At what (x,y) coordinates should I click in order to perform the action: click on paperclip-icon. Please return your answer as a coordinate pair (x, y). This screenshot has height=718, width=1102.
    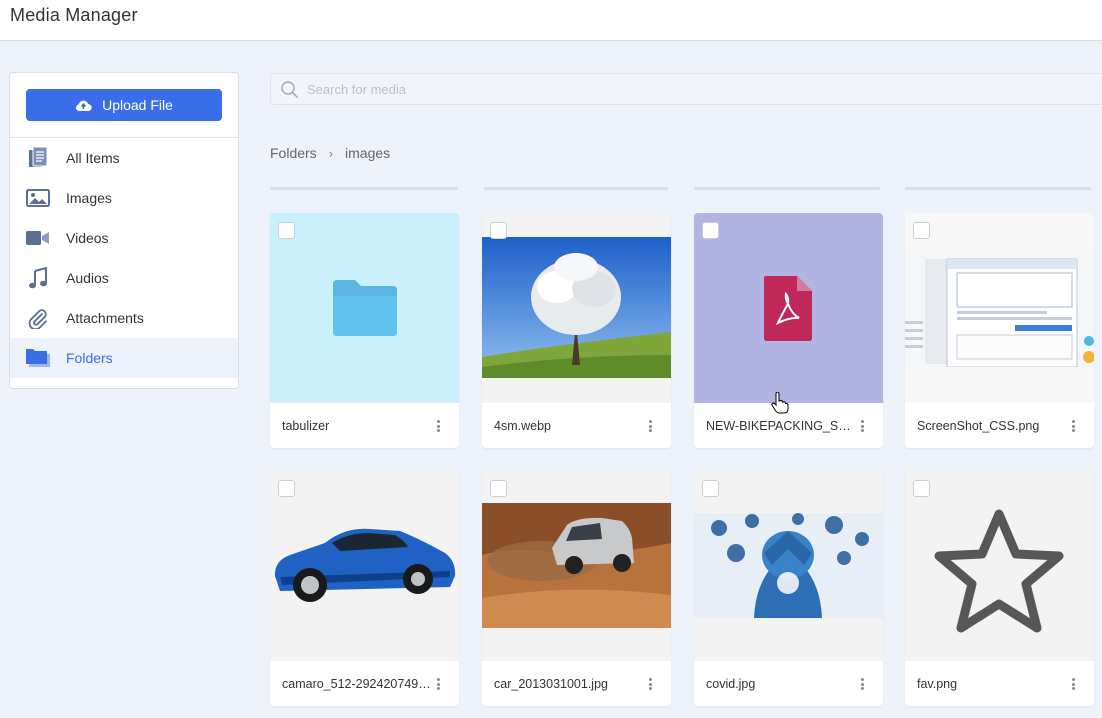
    Looking at the image, I should click on (38, 318).